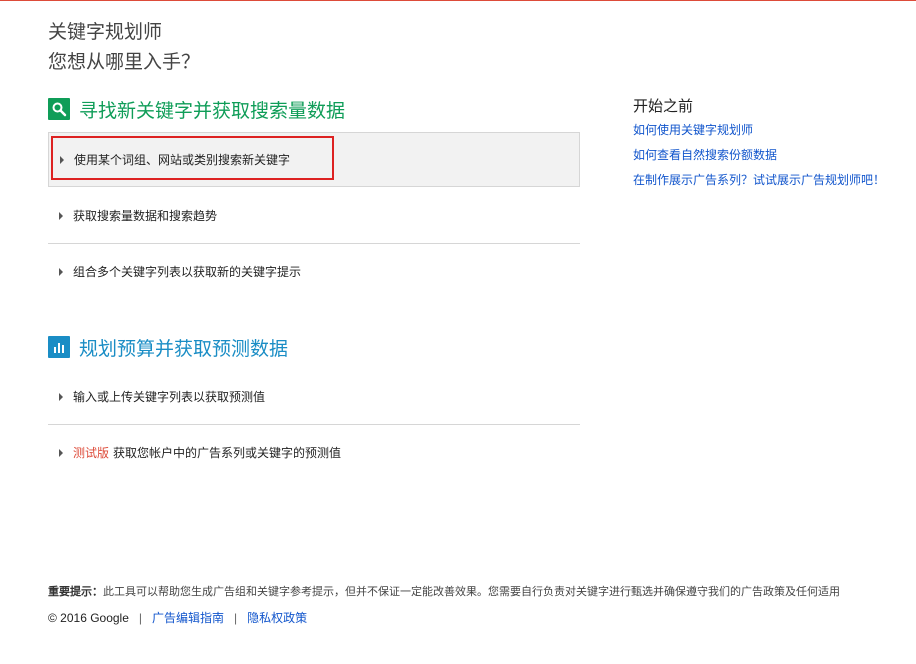  I want to click on option-text: 获取您帐户中的广告系列或关键字的预测值, so click(227, 453).